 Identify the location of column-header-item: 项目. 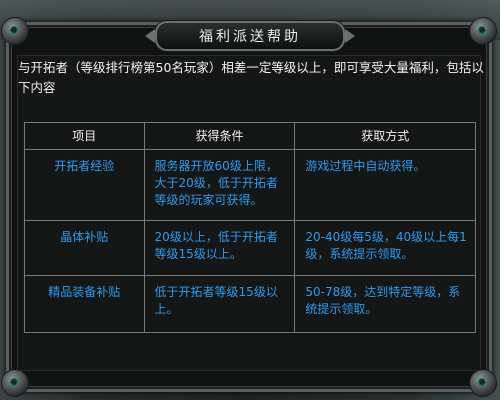
(84, 136).